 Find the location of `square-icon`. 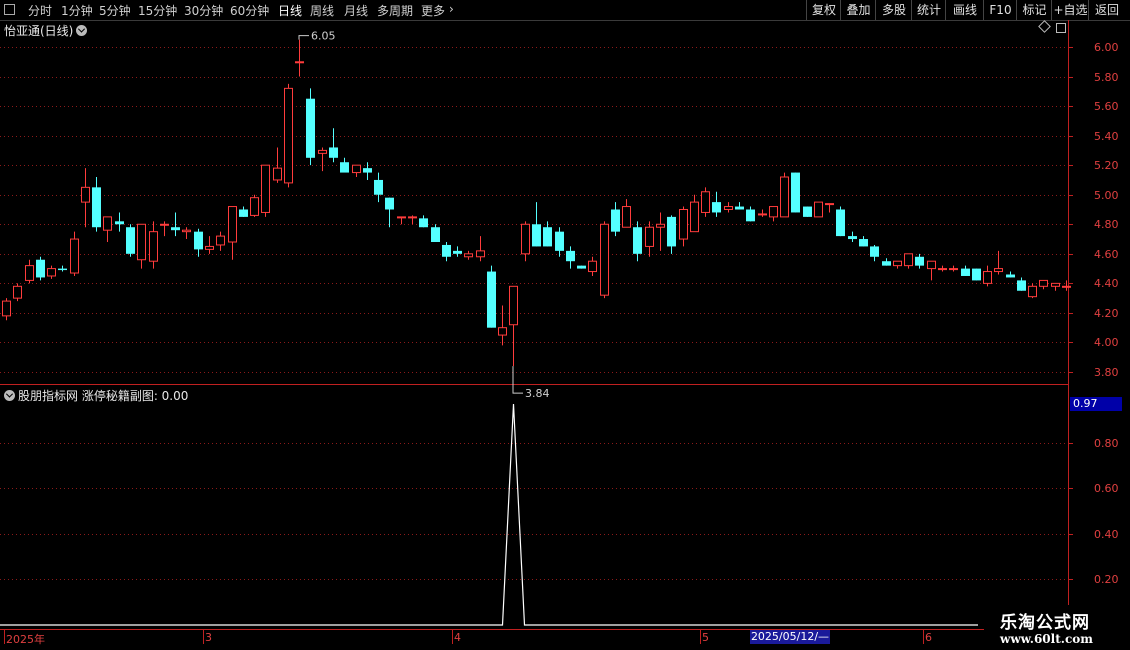

square-icon is located at coordinates (1061, 28).